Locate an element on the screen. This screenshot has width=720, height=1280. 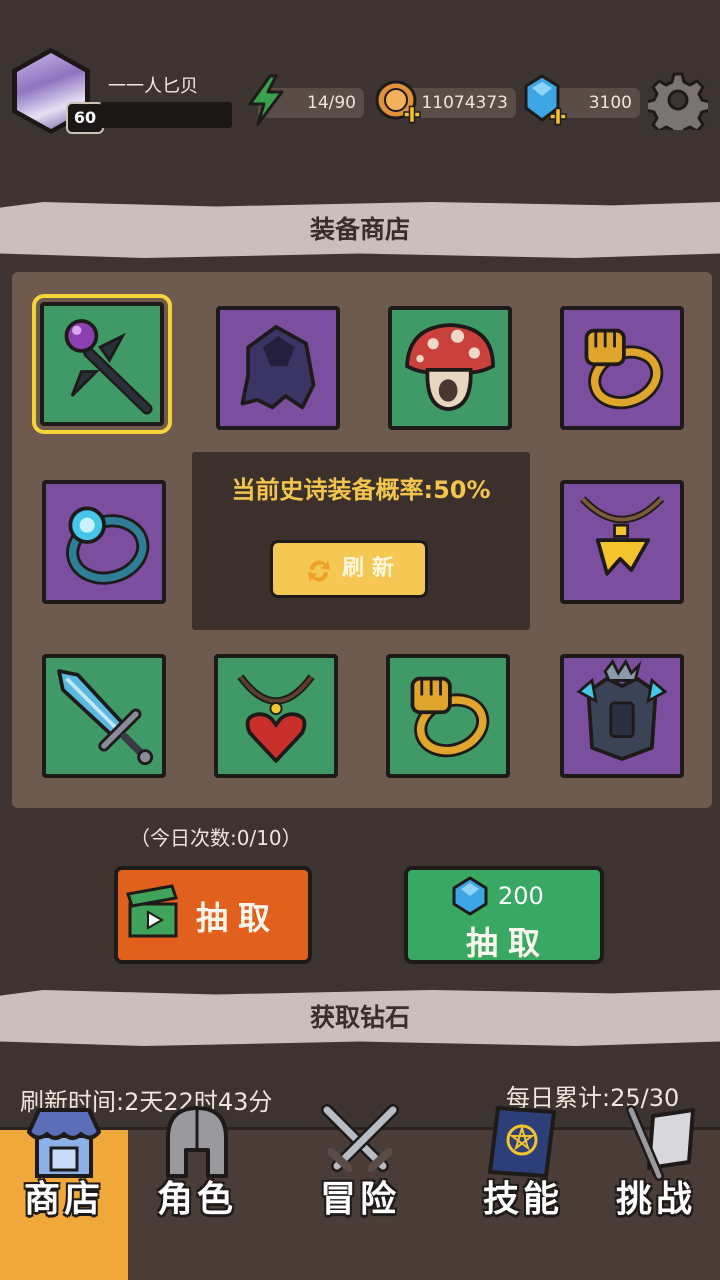
shop-item-orb-staff is located at coordinates (102, 364).